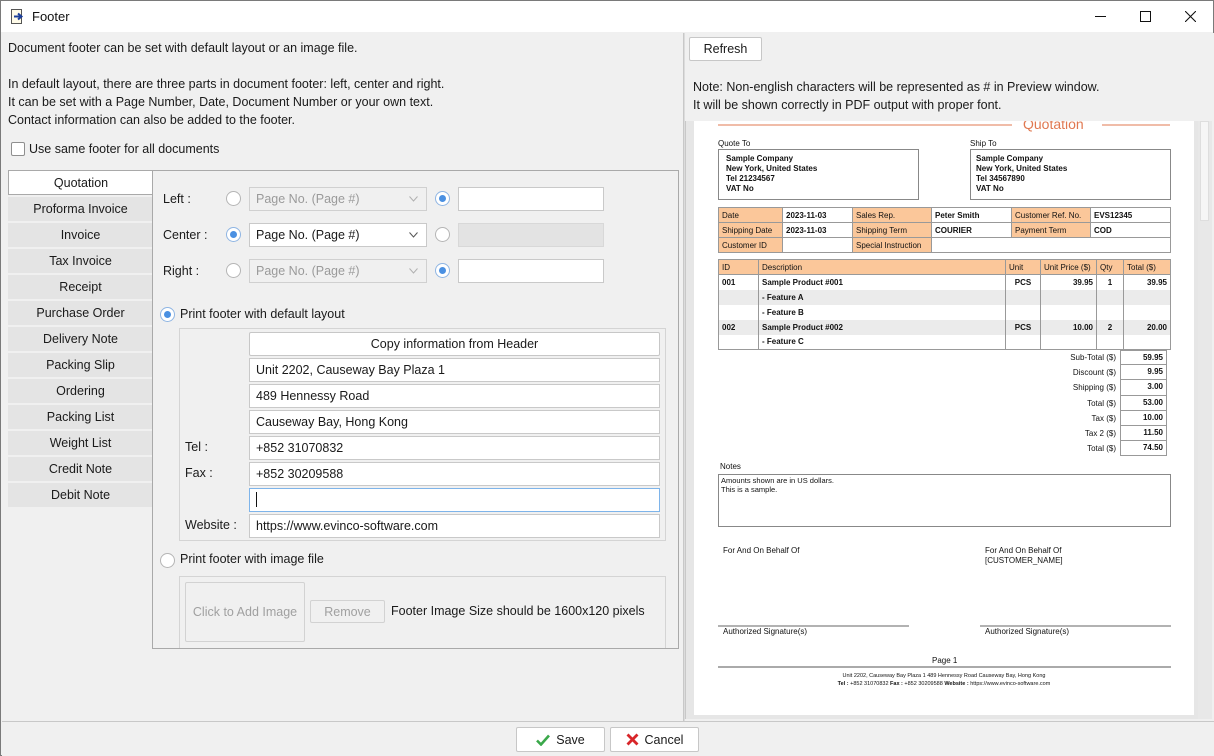 Image resolution: width=1214 pixels, height=756 pixels. I want to click on tab-packing-slip: Packing Slip, so click(80, 365).